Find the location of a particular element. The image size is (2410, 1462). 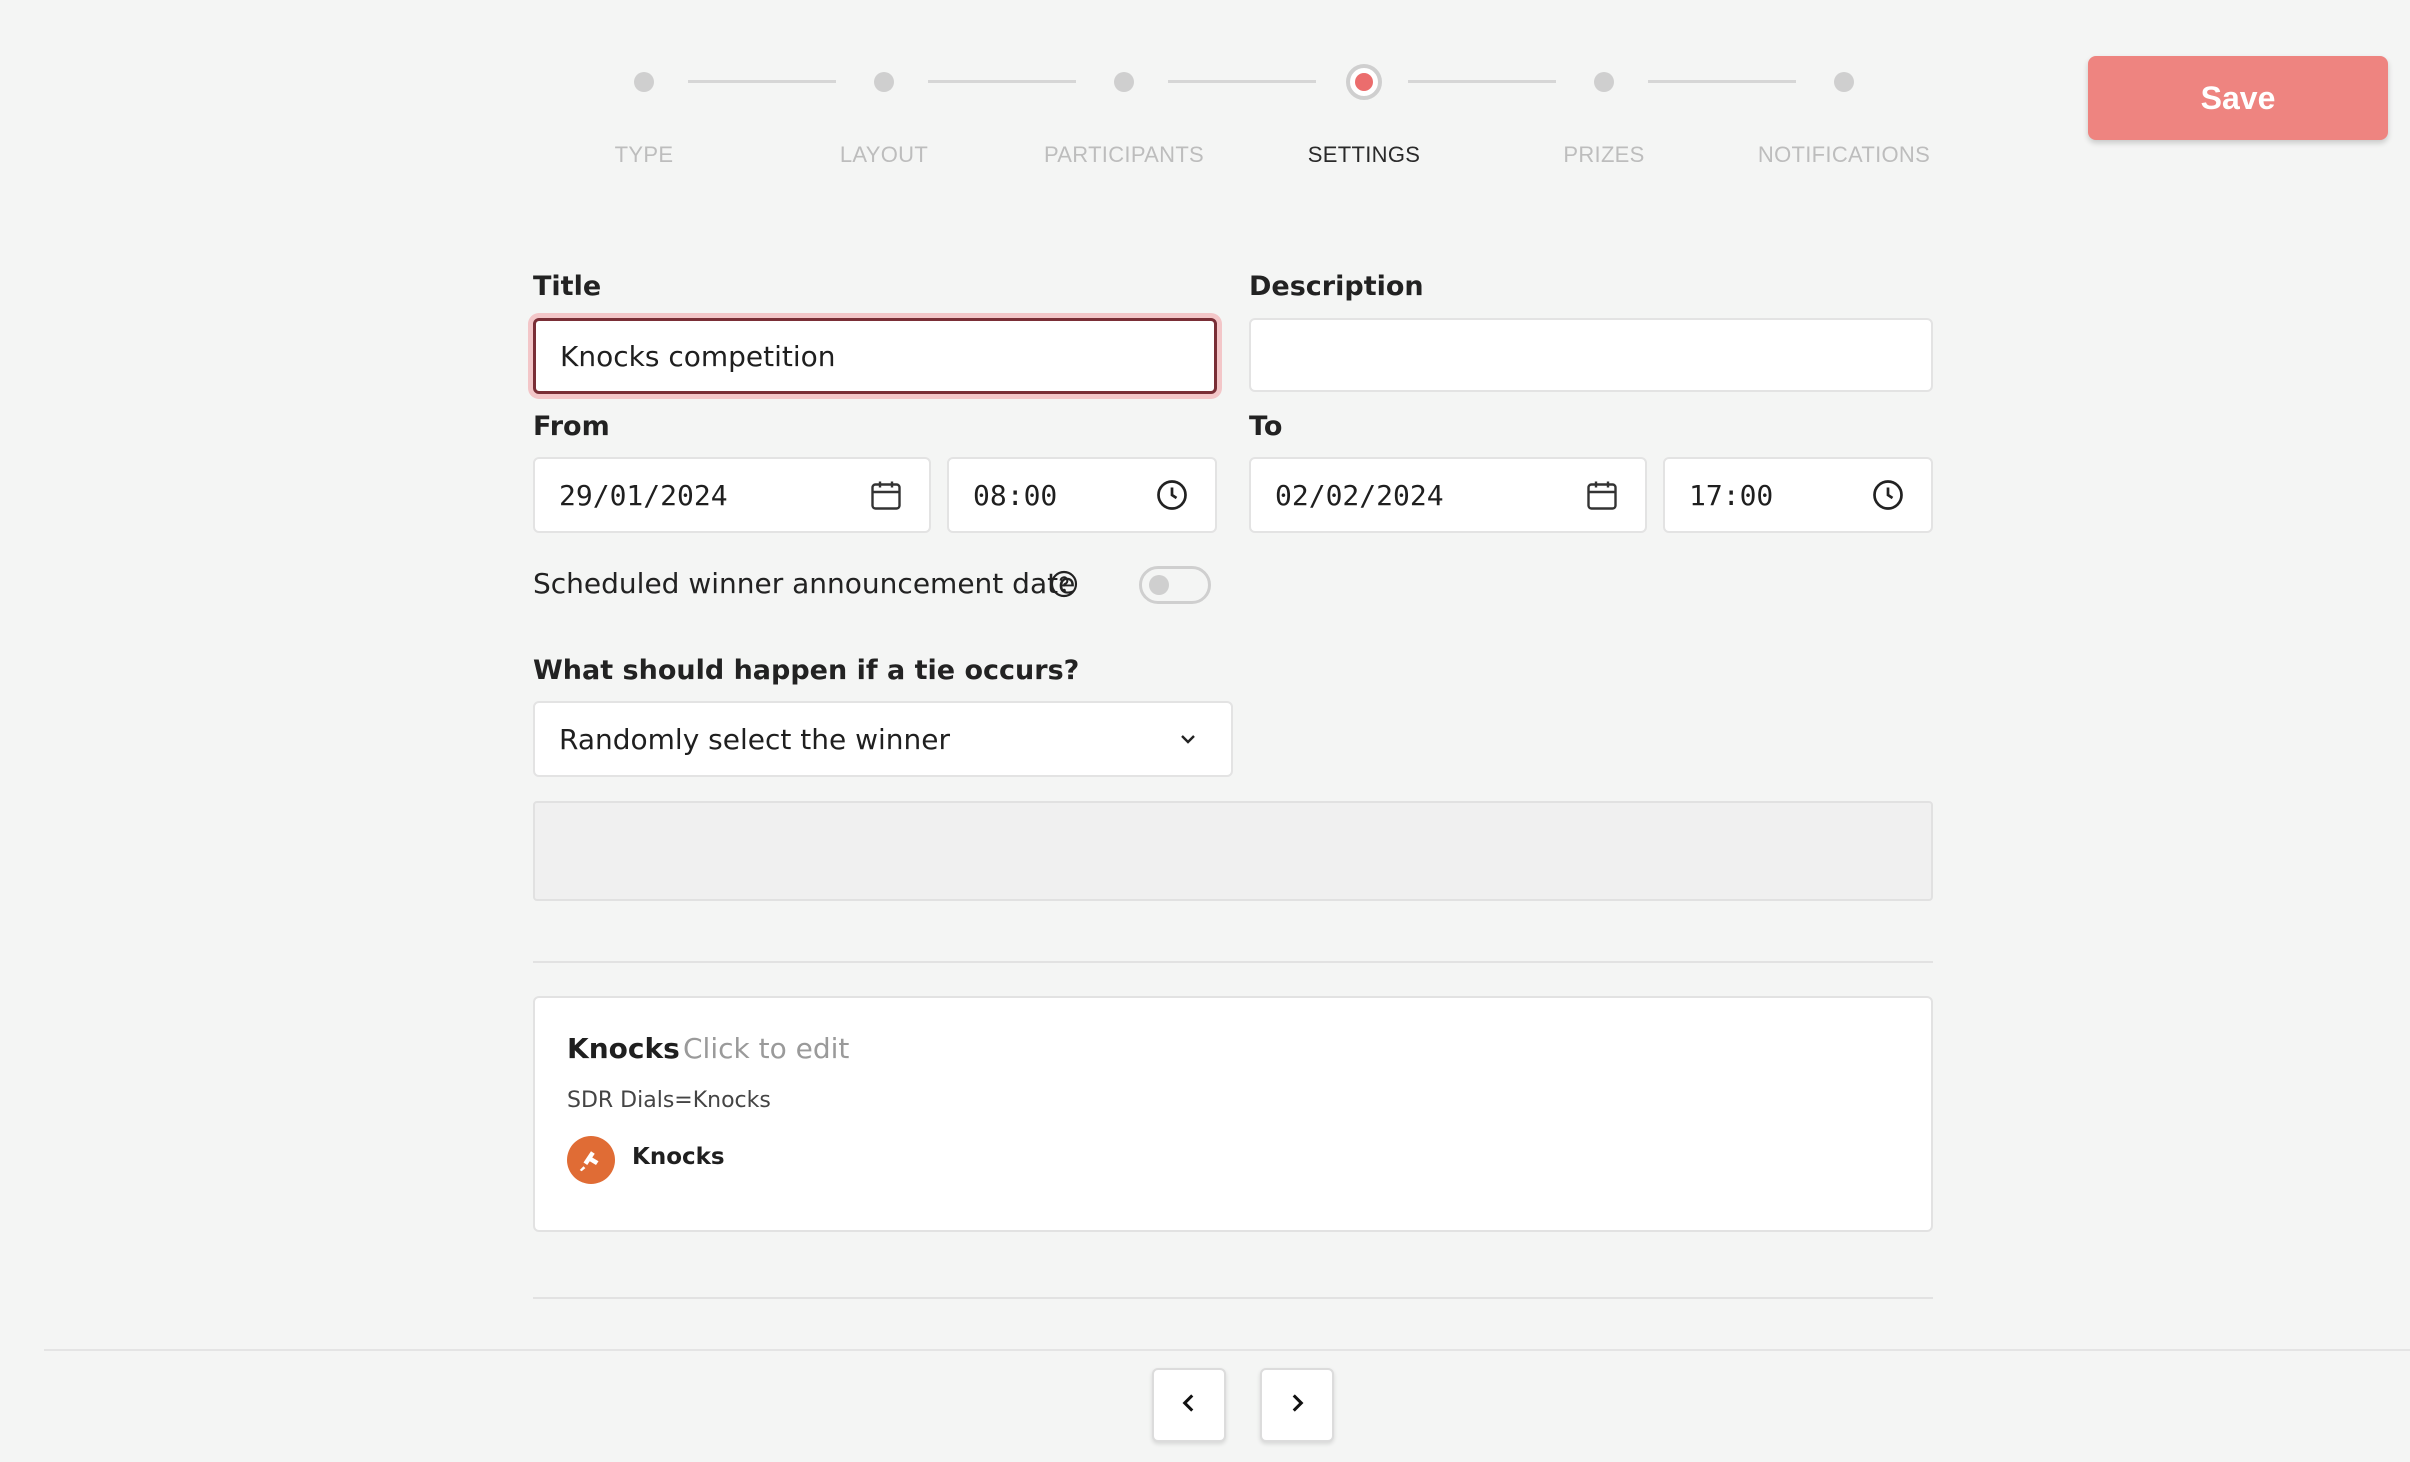

chevron-left-icon is located at coordinates (1189, 1405).